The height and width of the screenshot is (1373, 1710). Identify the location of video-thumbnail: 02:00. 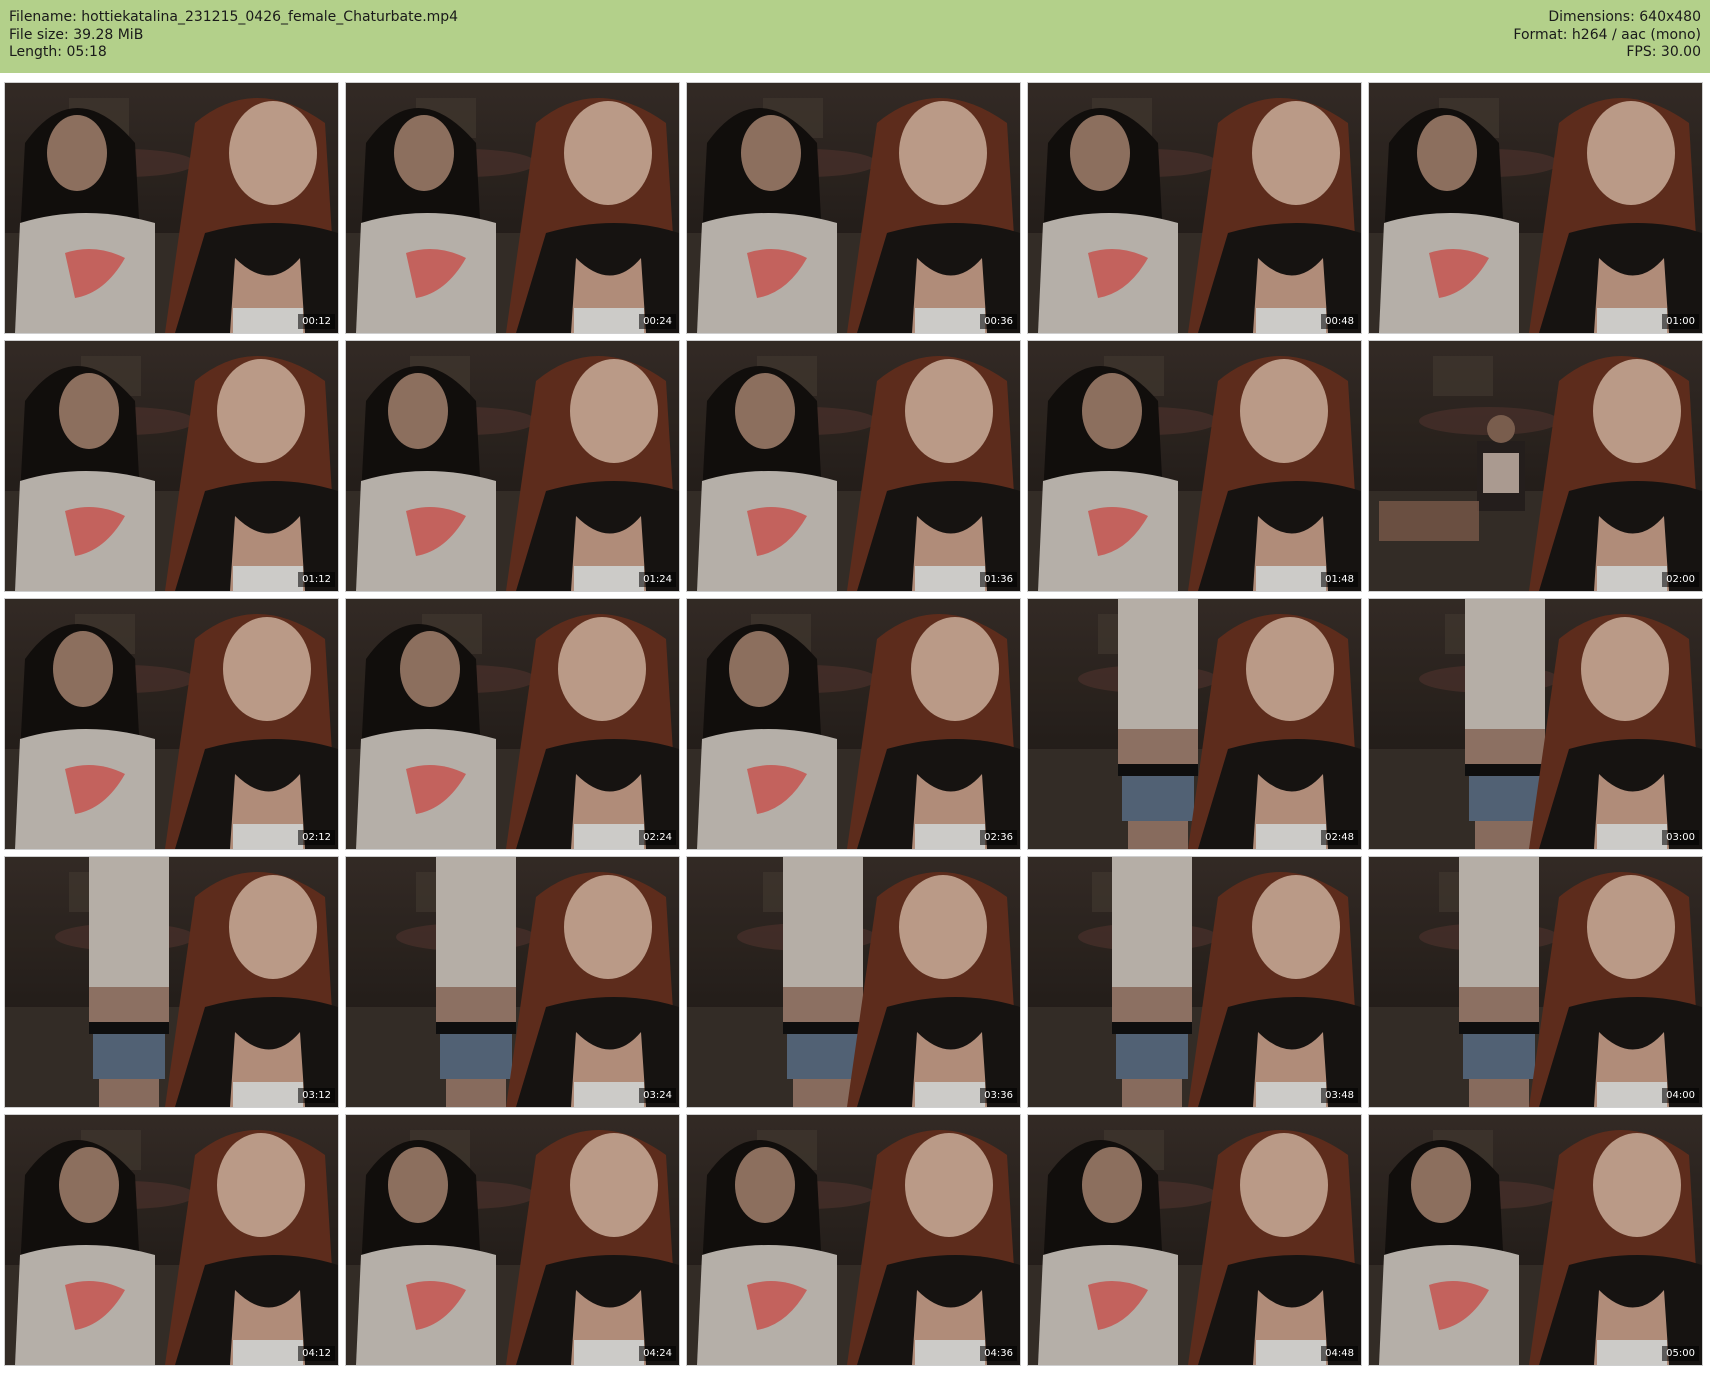
(1535, 466).